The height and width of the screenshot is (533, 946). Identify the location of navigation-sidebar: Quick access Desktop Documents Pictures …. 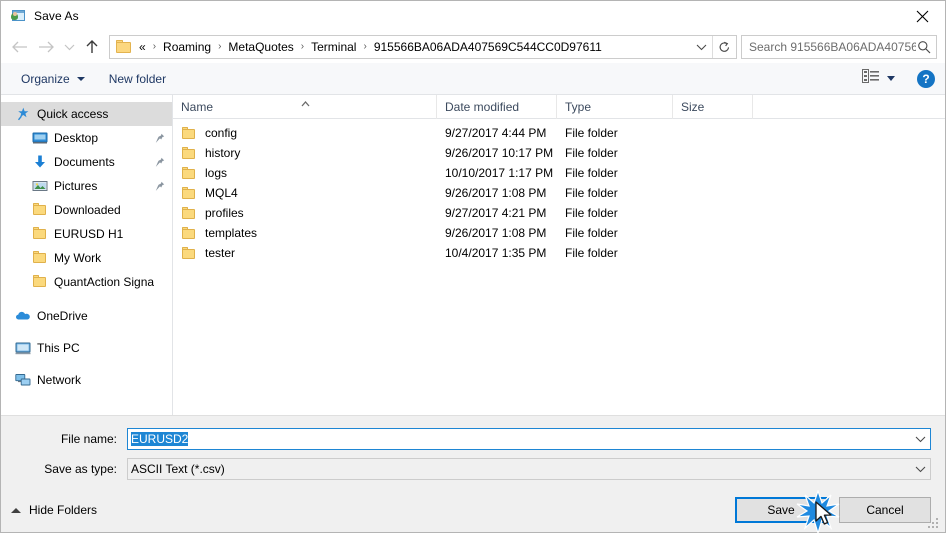
(87, 255).